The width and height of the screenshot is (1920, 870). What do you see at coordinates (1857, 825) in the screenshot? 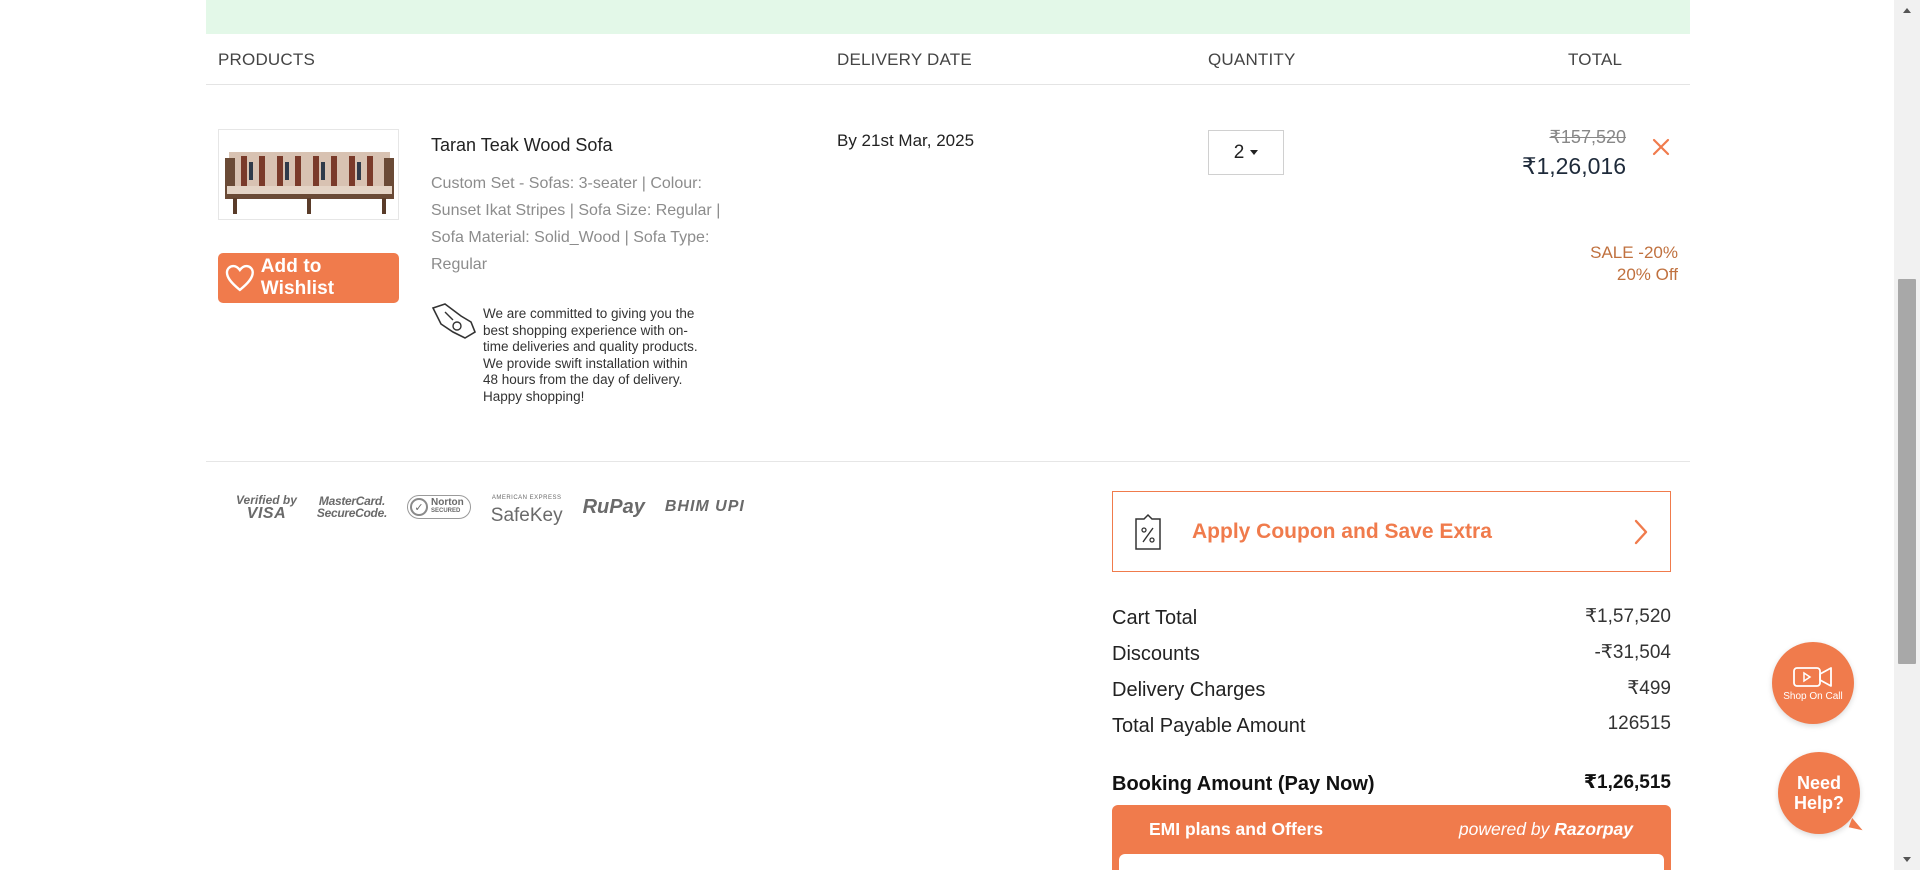
I see `chat-bubble-tail` at bounding box center [1857, 825].